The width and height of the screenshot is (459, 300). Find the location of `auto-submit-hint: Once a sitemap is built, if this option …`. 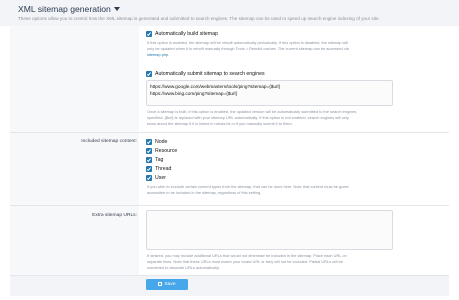

auto-submit-hint: Once a sitemap is built, if this option … is located at coordinates (270, 117).